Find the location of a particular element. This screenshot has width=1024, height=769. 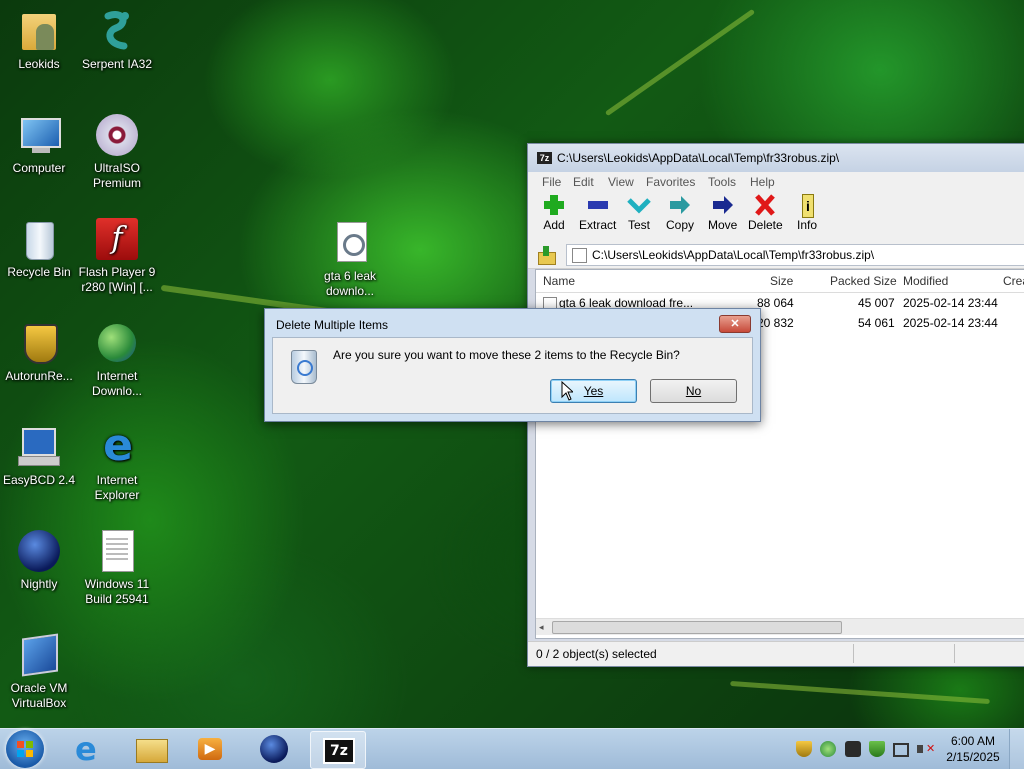

dialog-title: Delete Multiple Items is located at coordinates (332, 325).